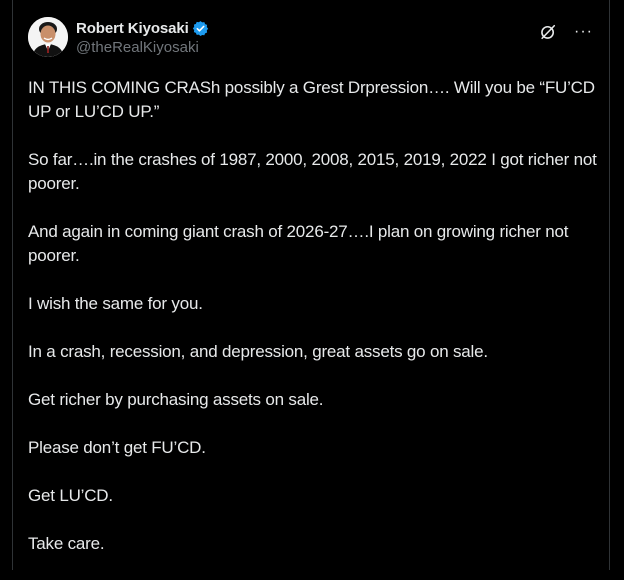 The height and width of the screenshot is (580, 624). What do you see at coordinates (176, 399) in the screenshot?
I see `tweet-paragraph: Get richer by purchasing assets on sale.` at bounding box center [176, 399].